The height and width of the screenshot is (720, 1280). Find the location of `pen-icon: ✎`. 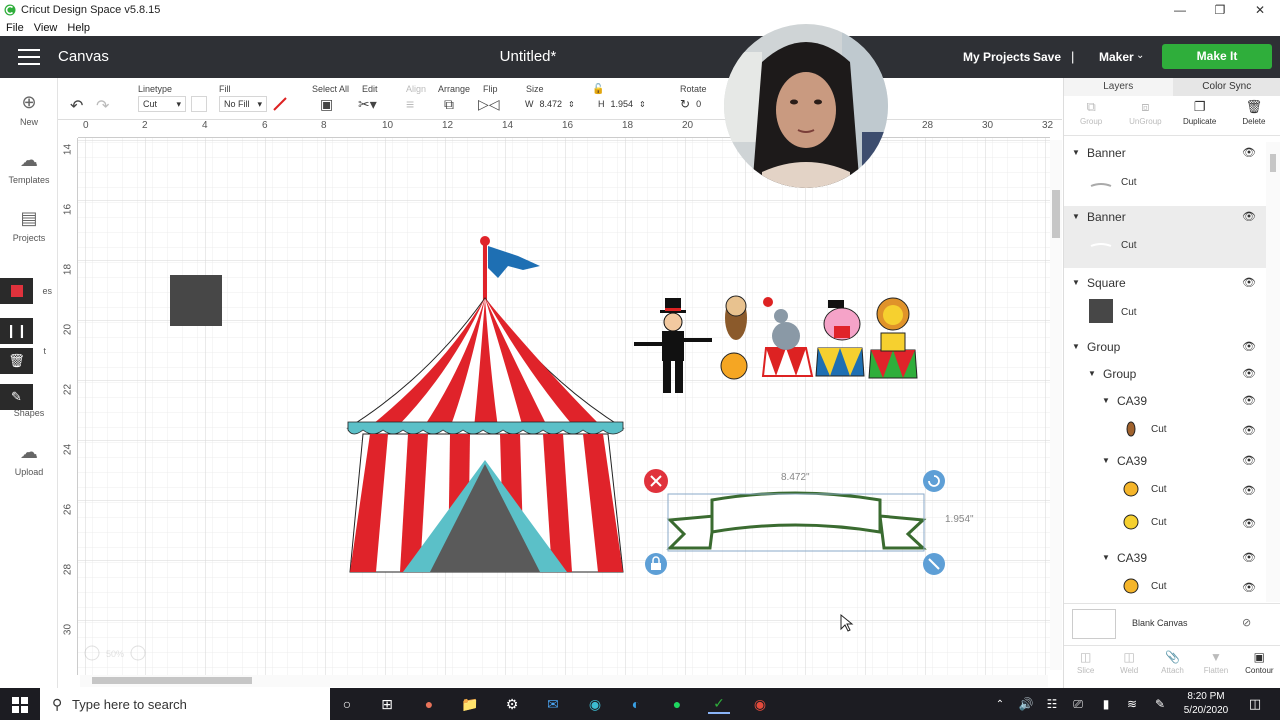

pen-icon: ✎ is located at coordinates (16, 397).